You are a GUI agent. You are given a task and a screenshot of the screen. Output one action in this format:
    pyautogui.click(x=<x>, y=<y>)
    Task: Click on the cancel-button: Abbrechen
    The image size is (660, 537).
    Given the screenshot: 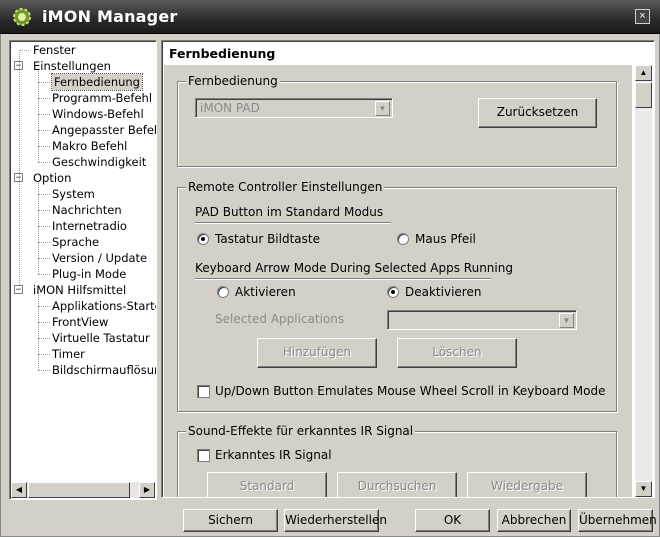 What is the action you would take?
    pyautogui.click(x=534, y=520)
    